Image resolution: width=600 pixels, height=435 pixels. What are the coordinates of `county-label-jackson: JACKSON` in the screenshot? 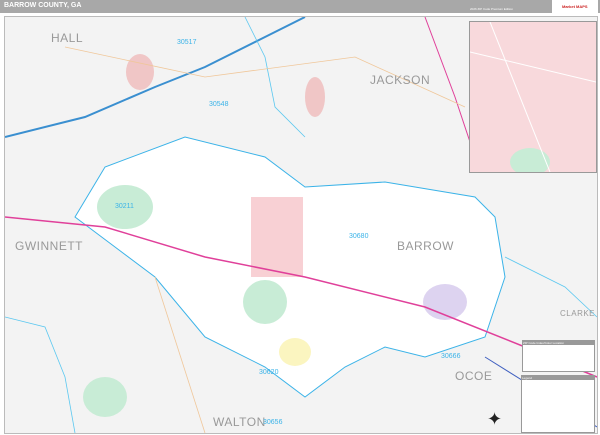 It's located at (400, 80).